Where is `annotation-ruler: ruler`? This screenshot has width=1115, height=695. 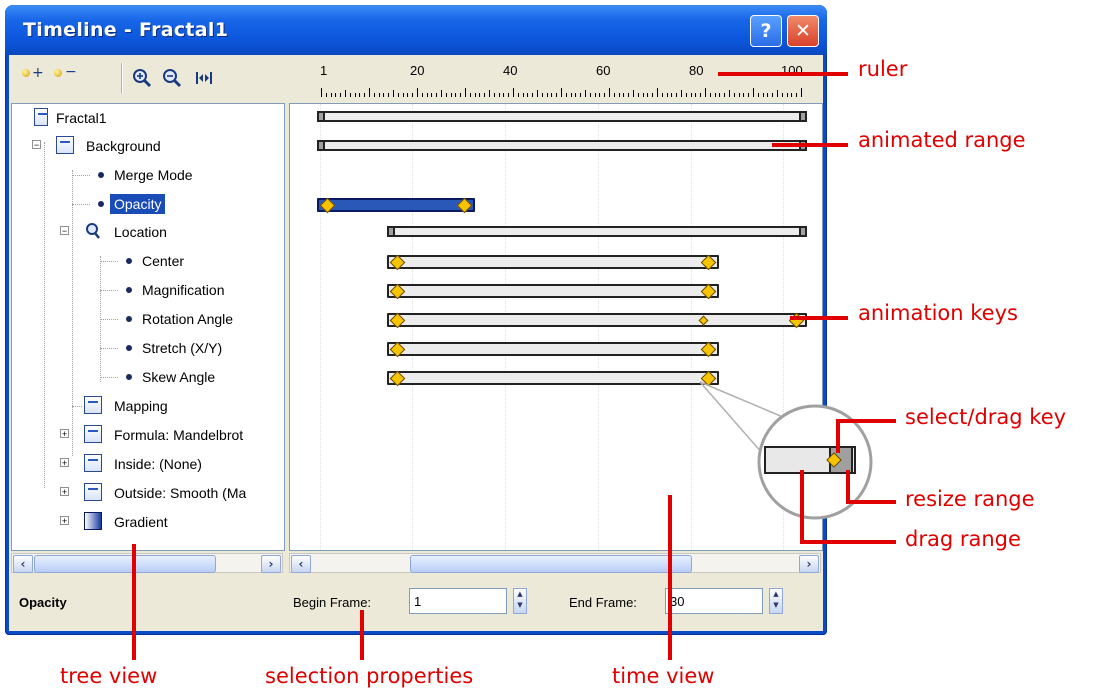
annotation-ruler: ruler is located at coordinates (883, 69).